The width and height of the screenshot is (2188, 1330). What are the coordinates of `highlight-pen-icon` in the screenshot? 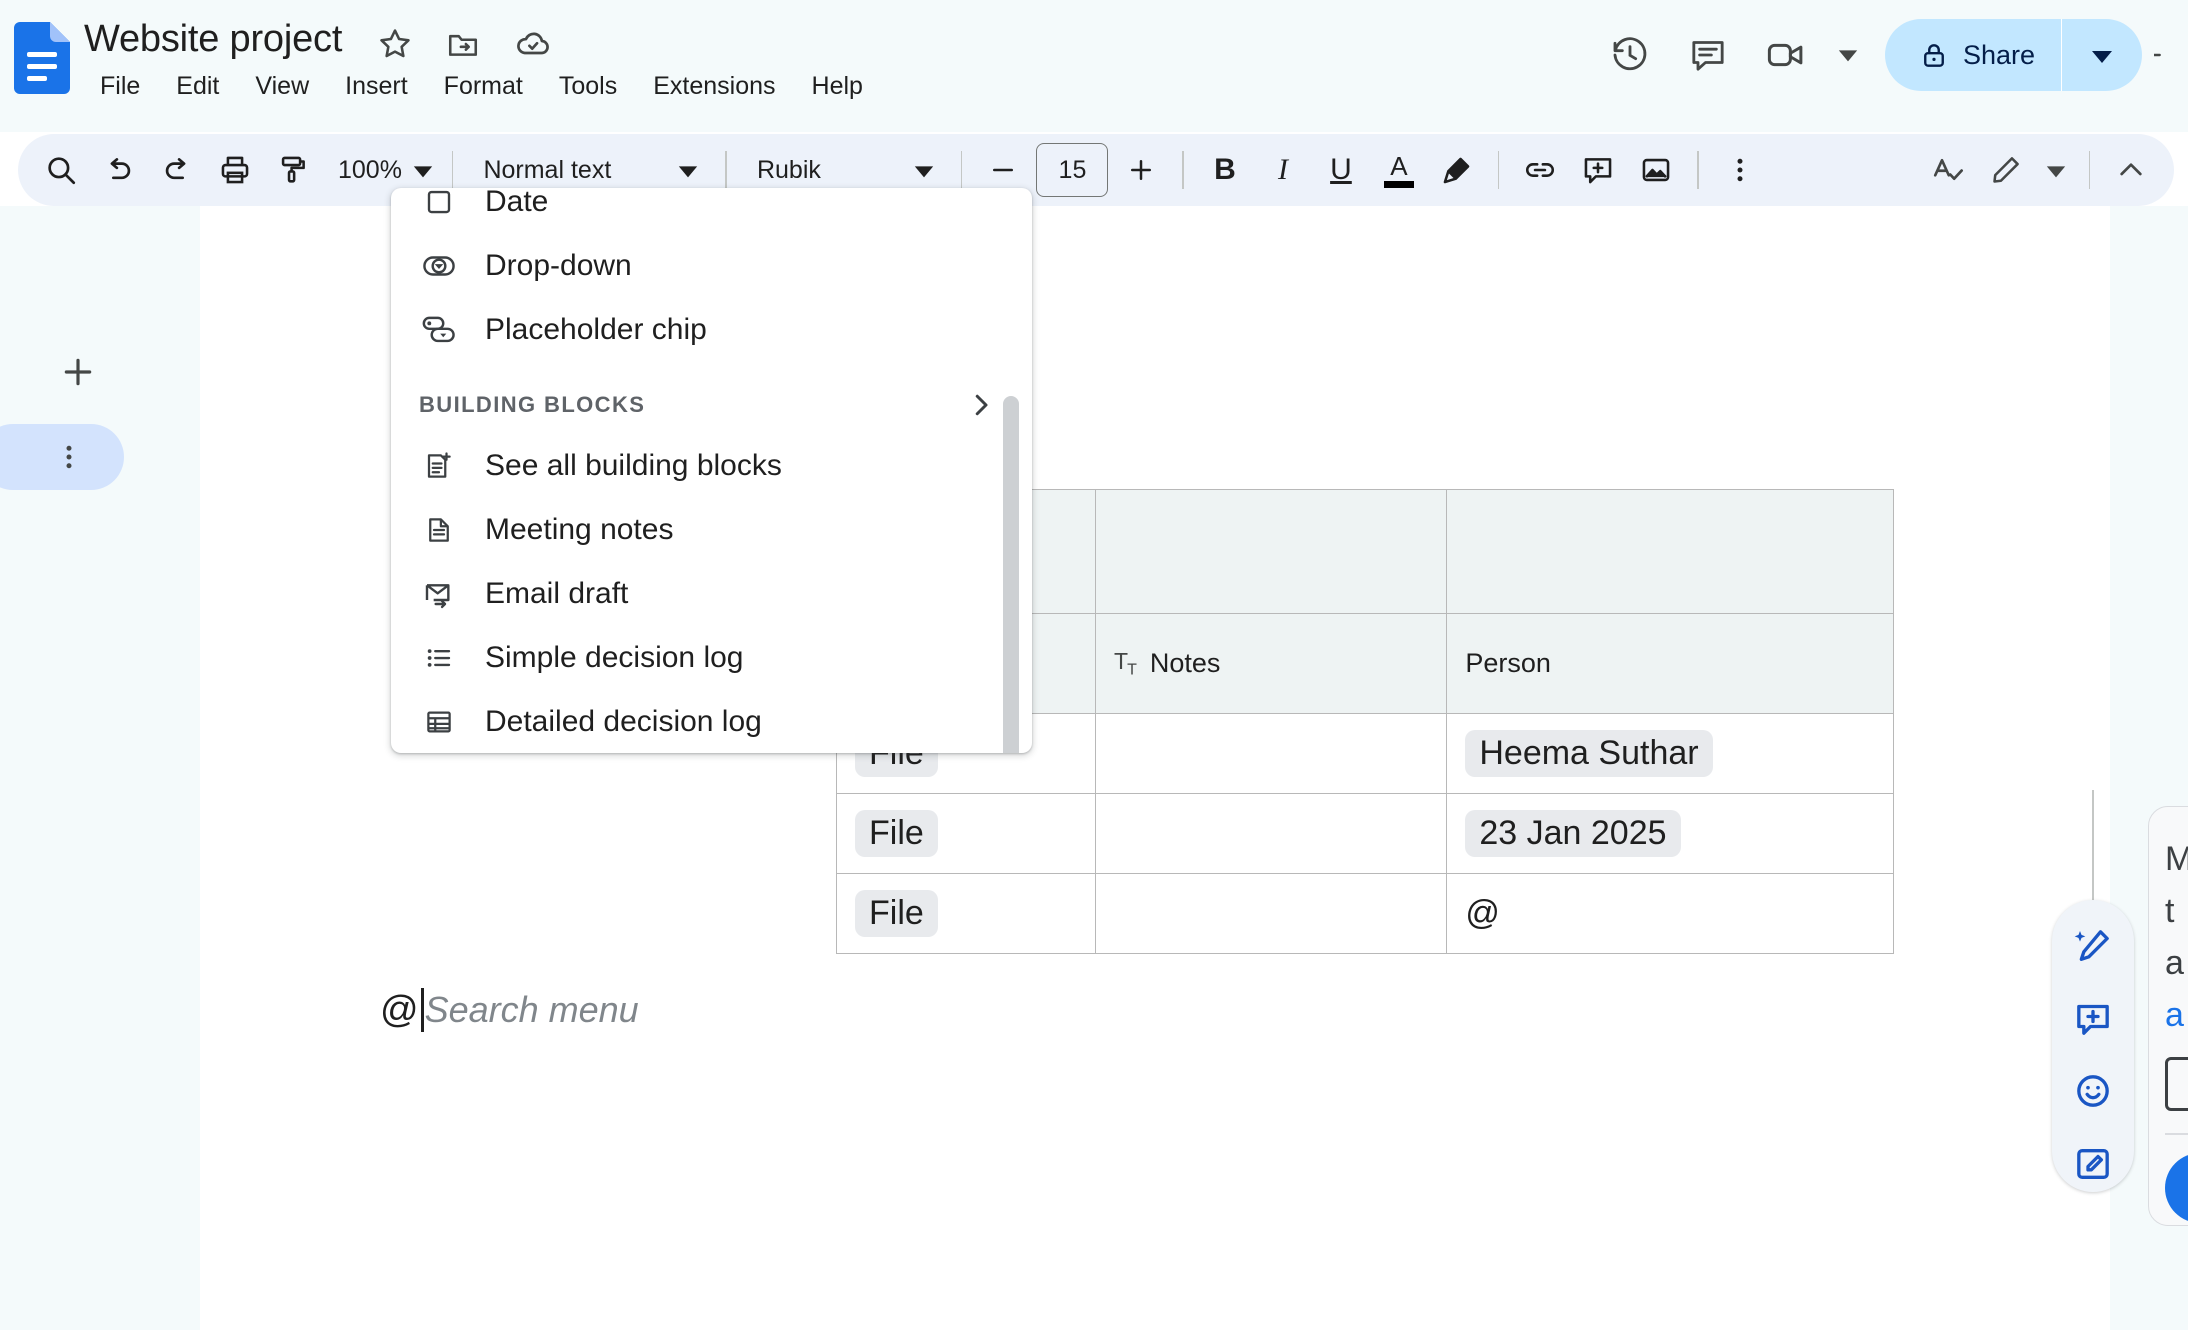 It's located at (1457, 170).